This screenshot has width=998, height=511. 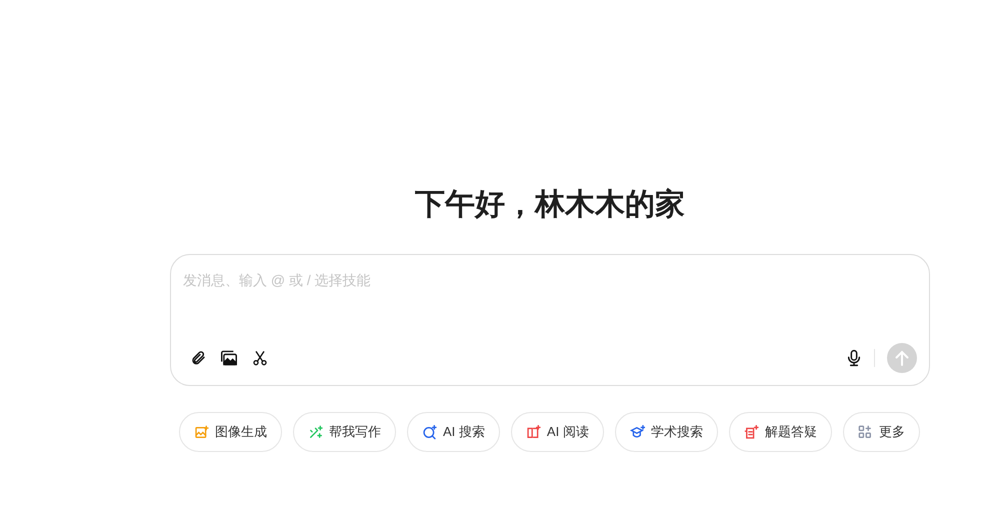 What do you see at coordinates (666, 432) in the screenshot?
I see `skill-chip: 学术搜索` at bounding box center [666, 432].